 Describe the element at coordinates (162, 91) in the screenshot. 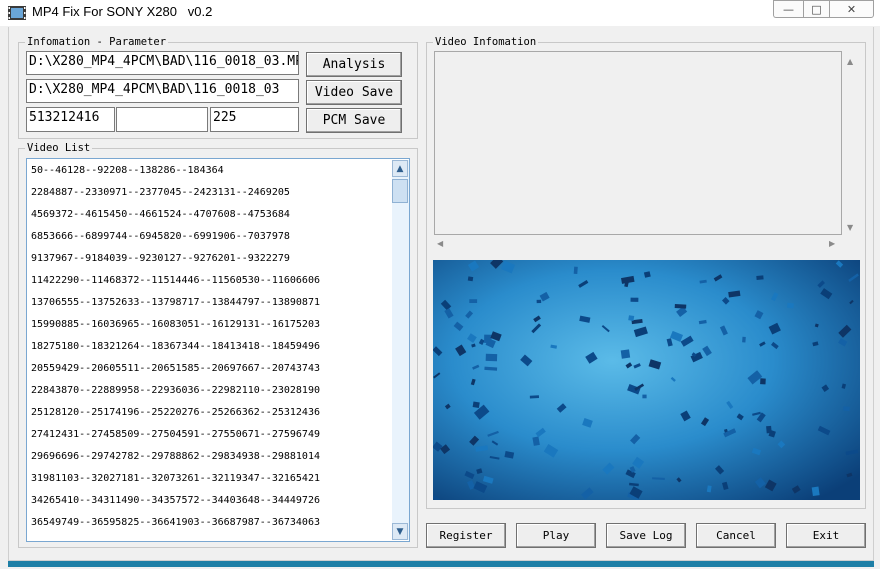

I see `output-path-field: D:\X280_MP4_4PCM\BAD\116_0018_03` at that location.